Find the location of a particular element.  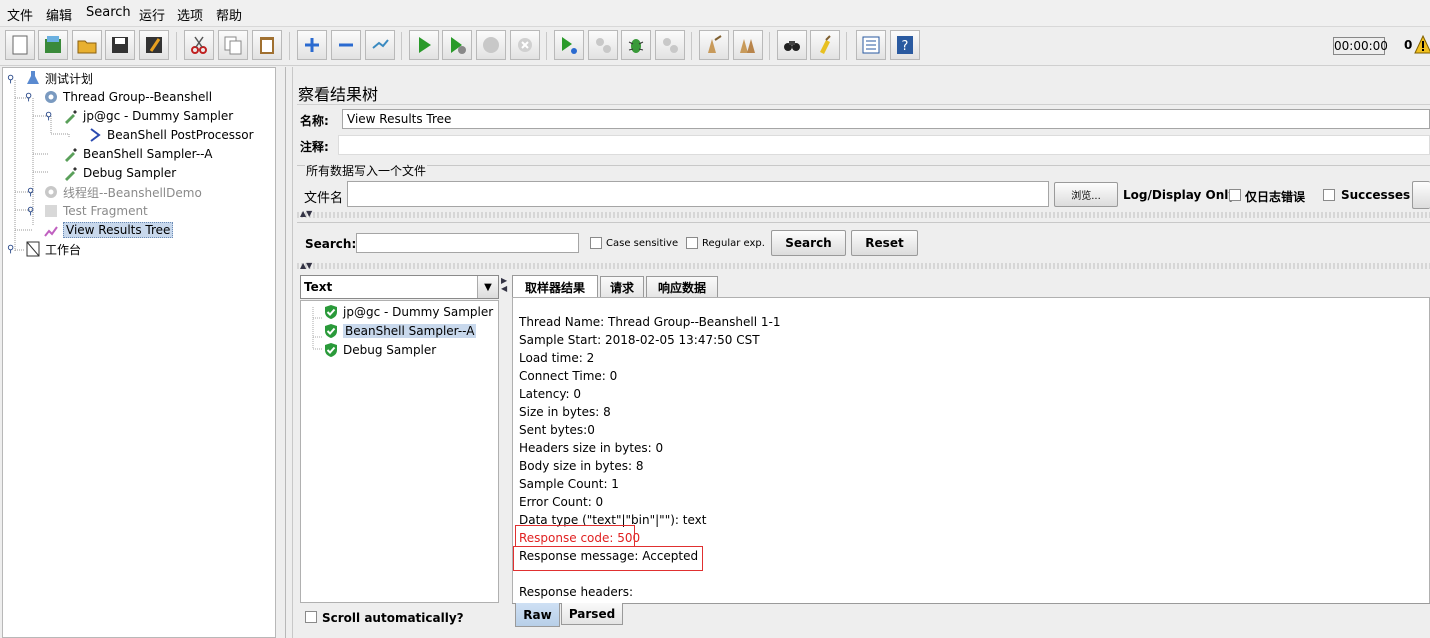

tree-node-thread-group-disabled: 线程组--BeanshellDemo is located at coordinates (122, 192).